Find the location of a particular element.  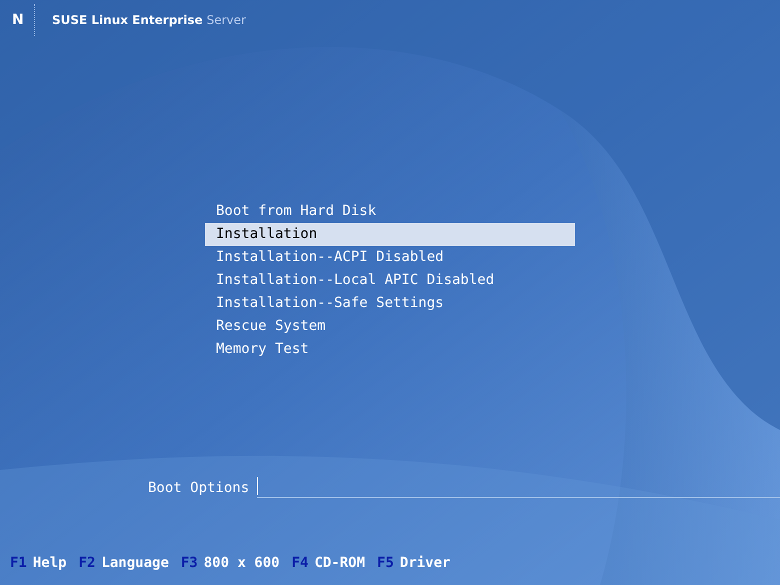

function-key-label: 800 x 600 is located at coordinates (242, 563).